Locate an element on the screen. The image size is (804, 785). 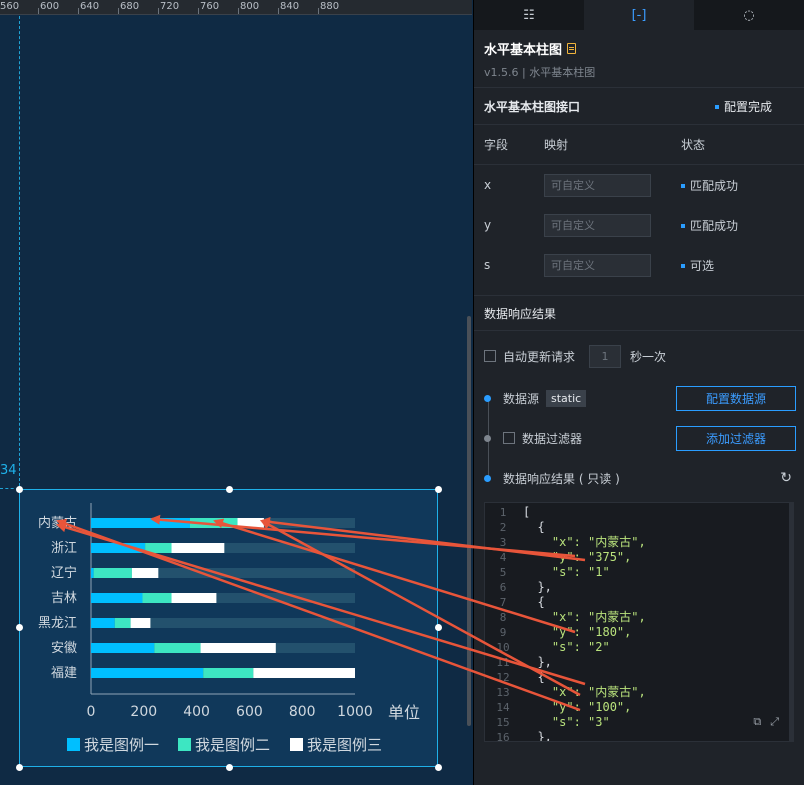
document-icon is located at coordinates (572, 48).